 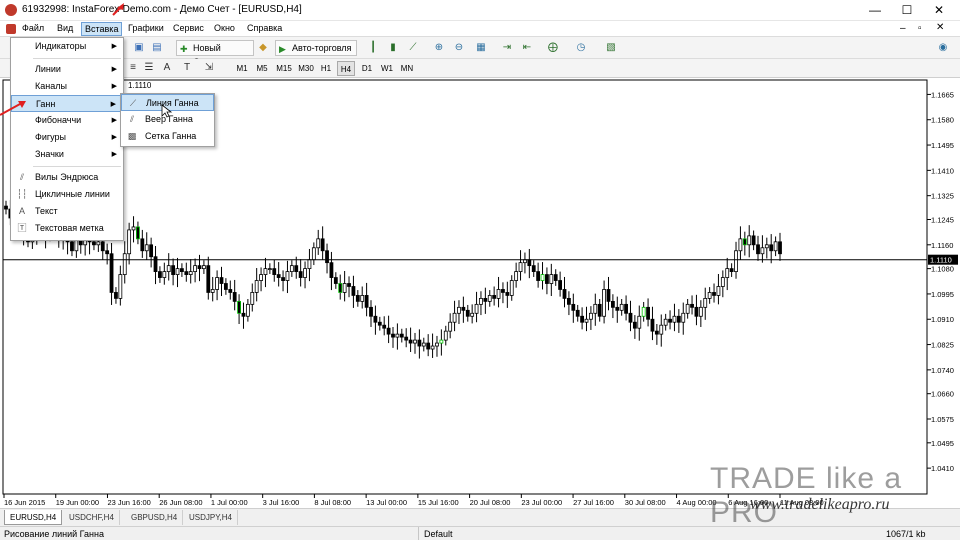 I want to click on current-price-label: 1.1110, so click(x=941, y=260).